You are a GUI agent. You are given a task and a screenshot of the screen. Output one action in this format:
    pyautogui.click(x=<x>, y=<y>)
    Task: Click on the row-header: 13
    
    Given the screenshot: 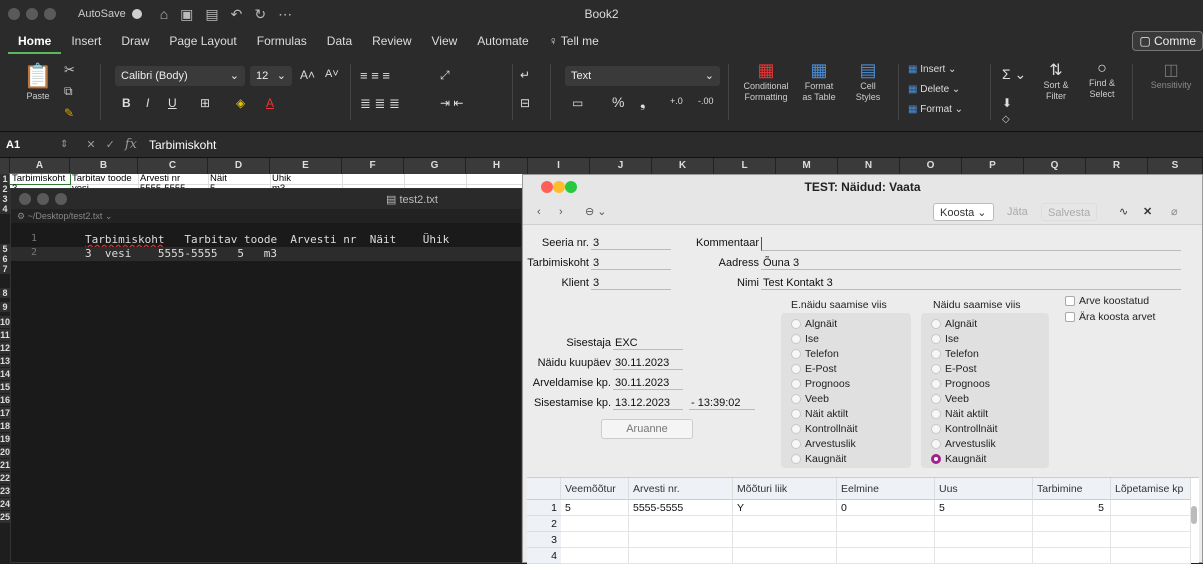 What is the action you would take?
    pyautogui.click(x=5, y=361)
    